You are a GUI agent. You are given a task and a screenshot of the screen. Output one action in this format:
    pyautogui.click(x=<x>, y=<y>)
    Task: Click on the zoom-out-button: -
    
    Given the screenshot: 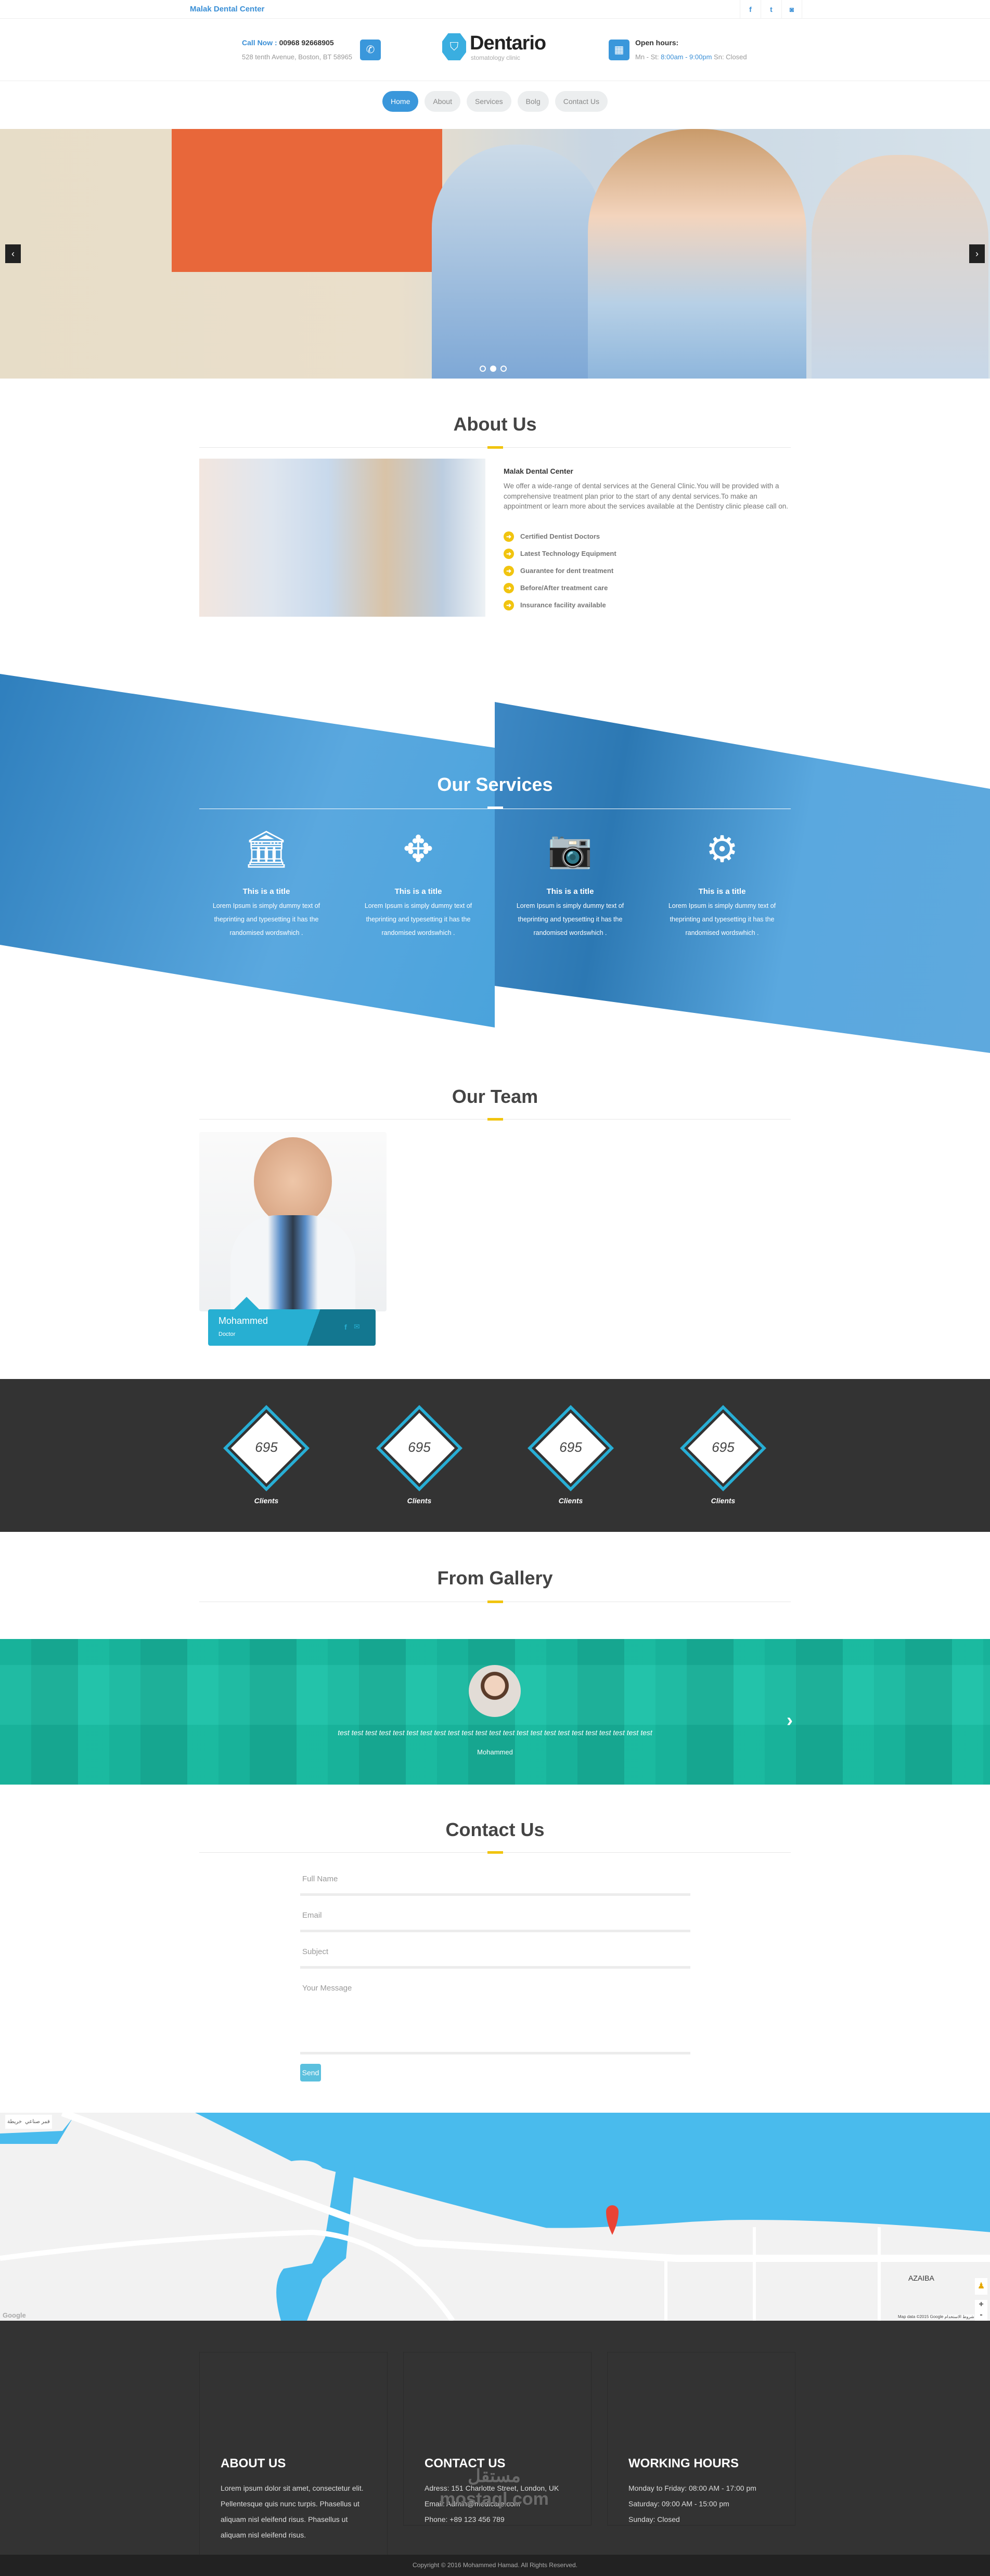 What is the action you would take?
    pyautogui.click(x=981, y=2316)
    